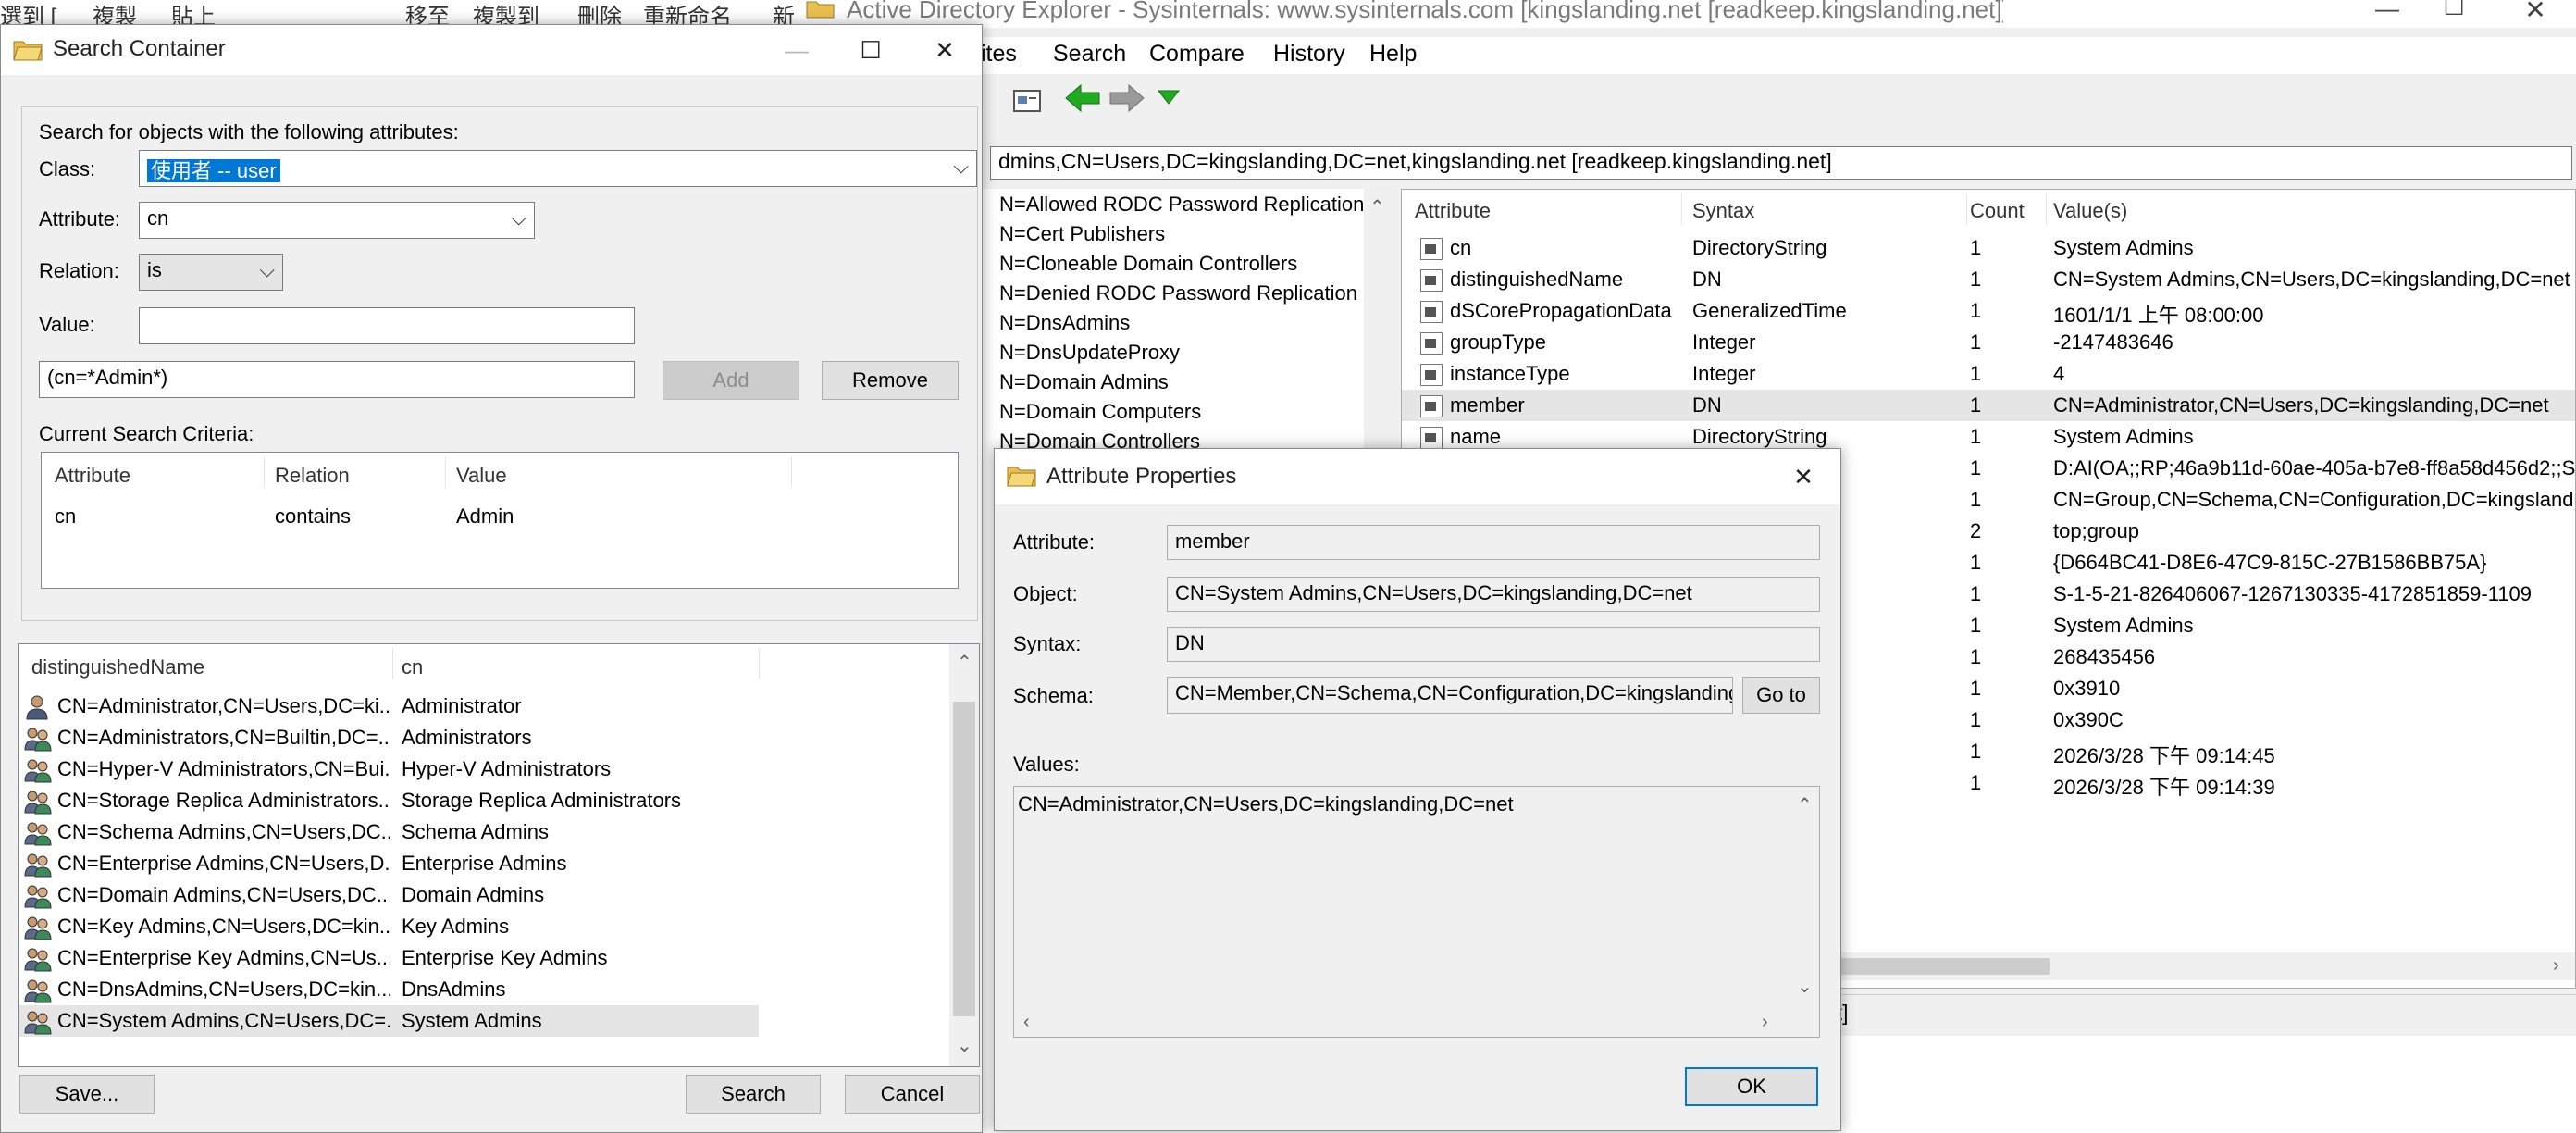  I want to click on criteria-col-relation: Relation, so click(312, 476).